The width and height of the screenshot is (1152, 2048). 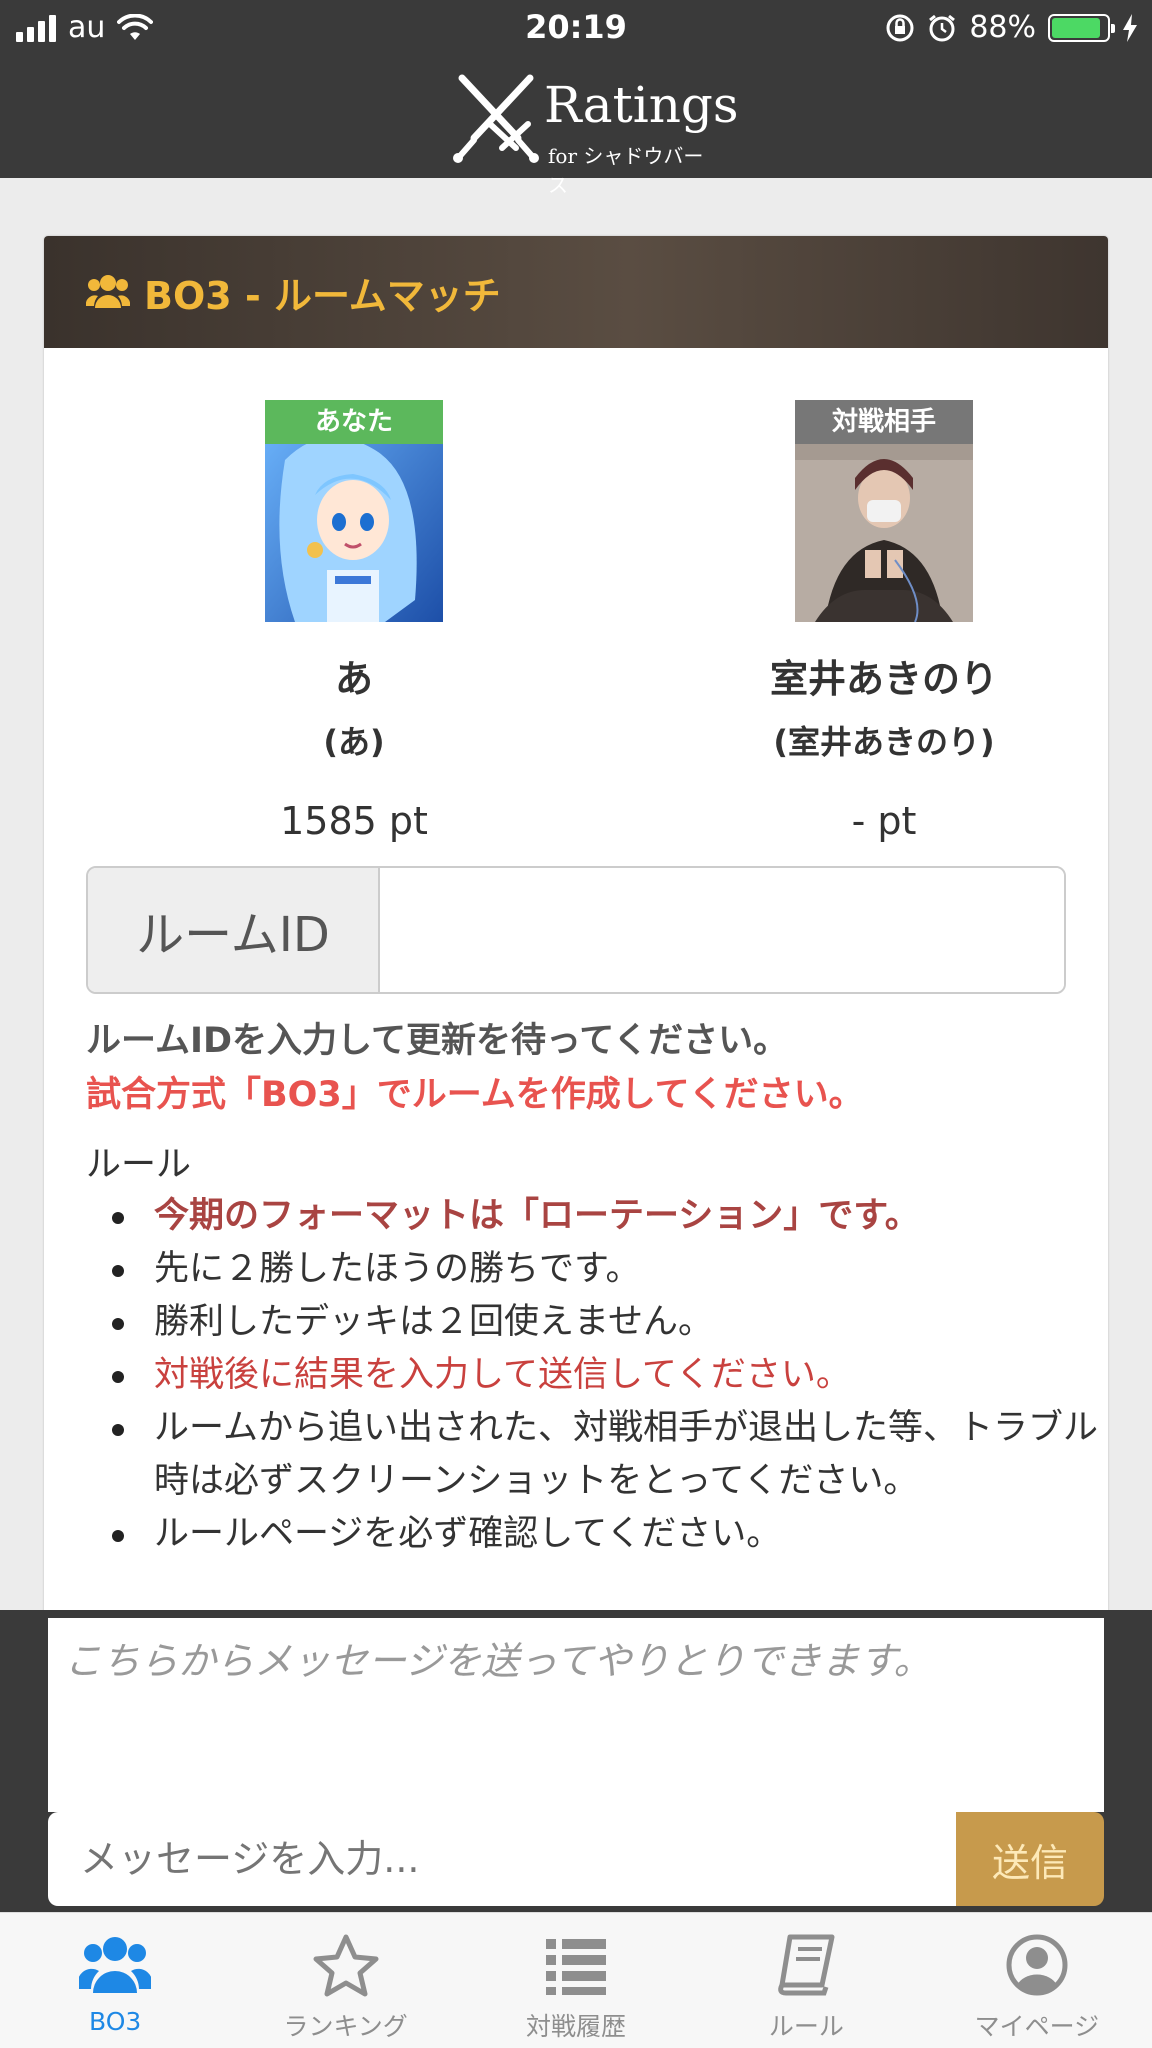 What do you see at coordinates (346, 1965) in the screenshot?
I see `star-icon` at bounding box center [346, 1965].